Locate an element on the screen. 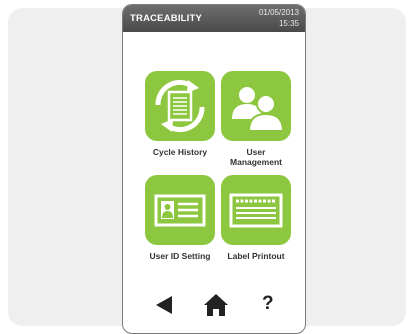  app-title: TRACEABILITY is located at coordinates (166, 18).